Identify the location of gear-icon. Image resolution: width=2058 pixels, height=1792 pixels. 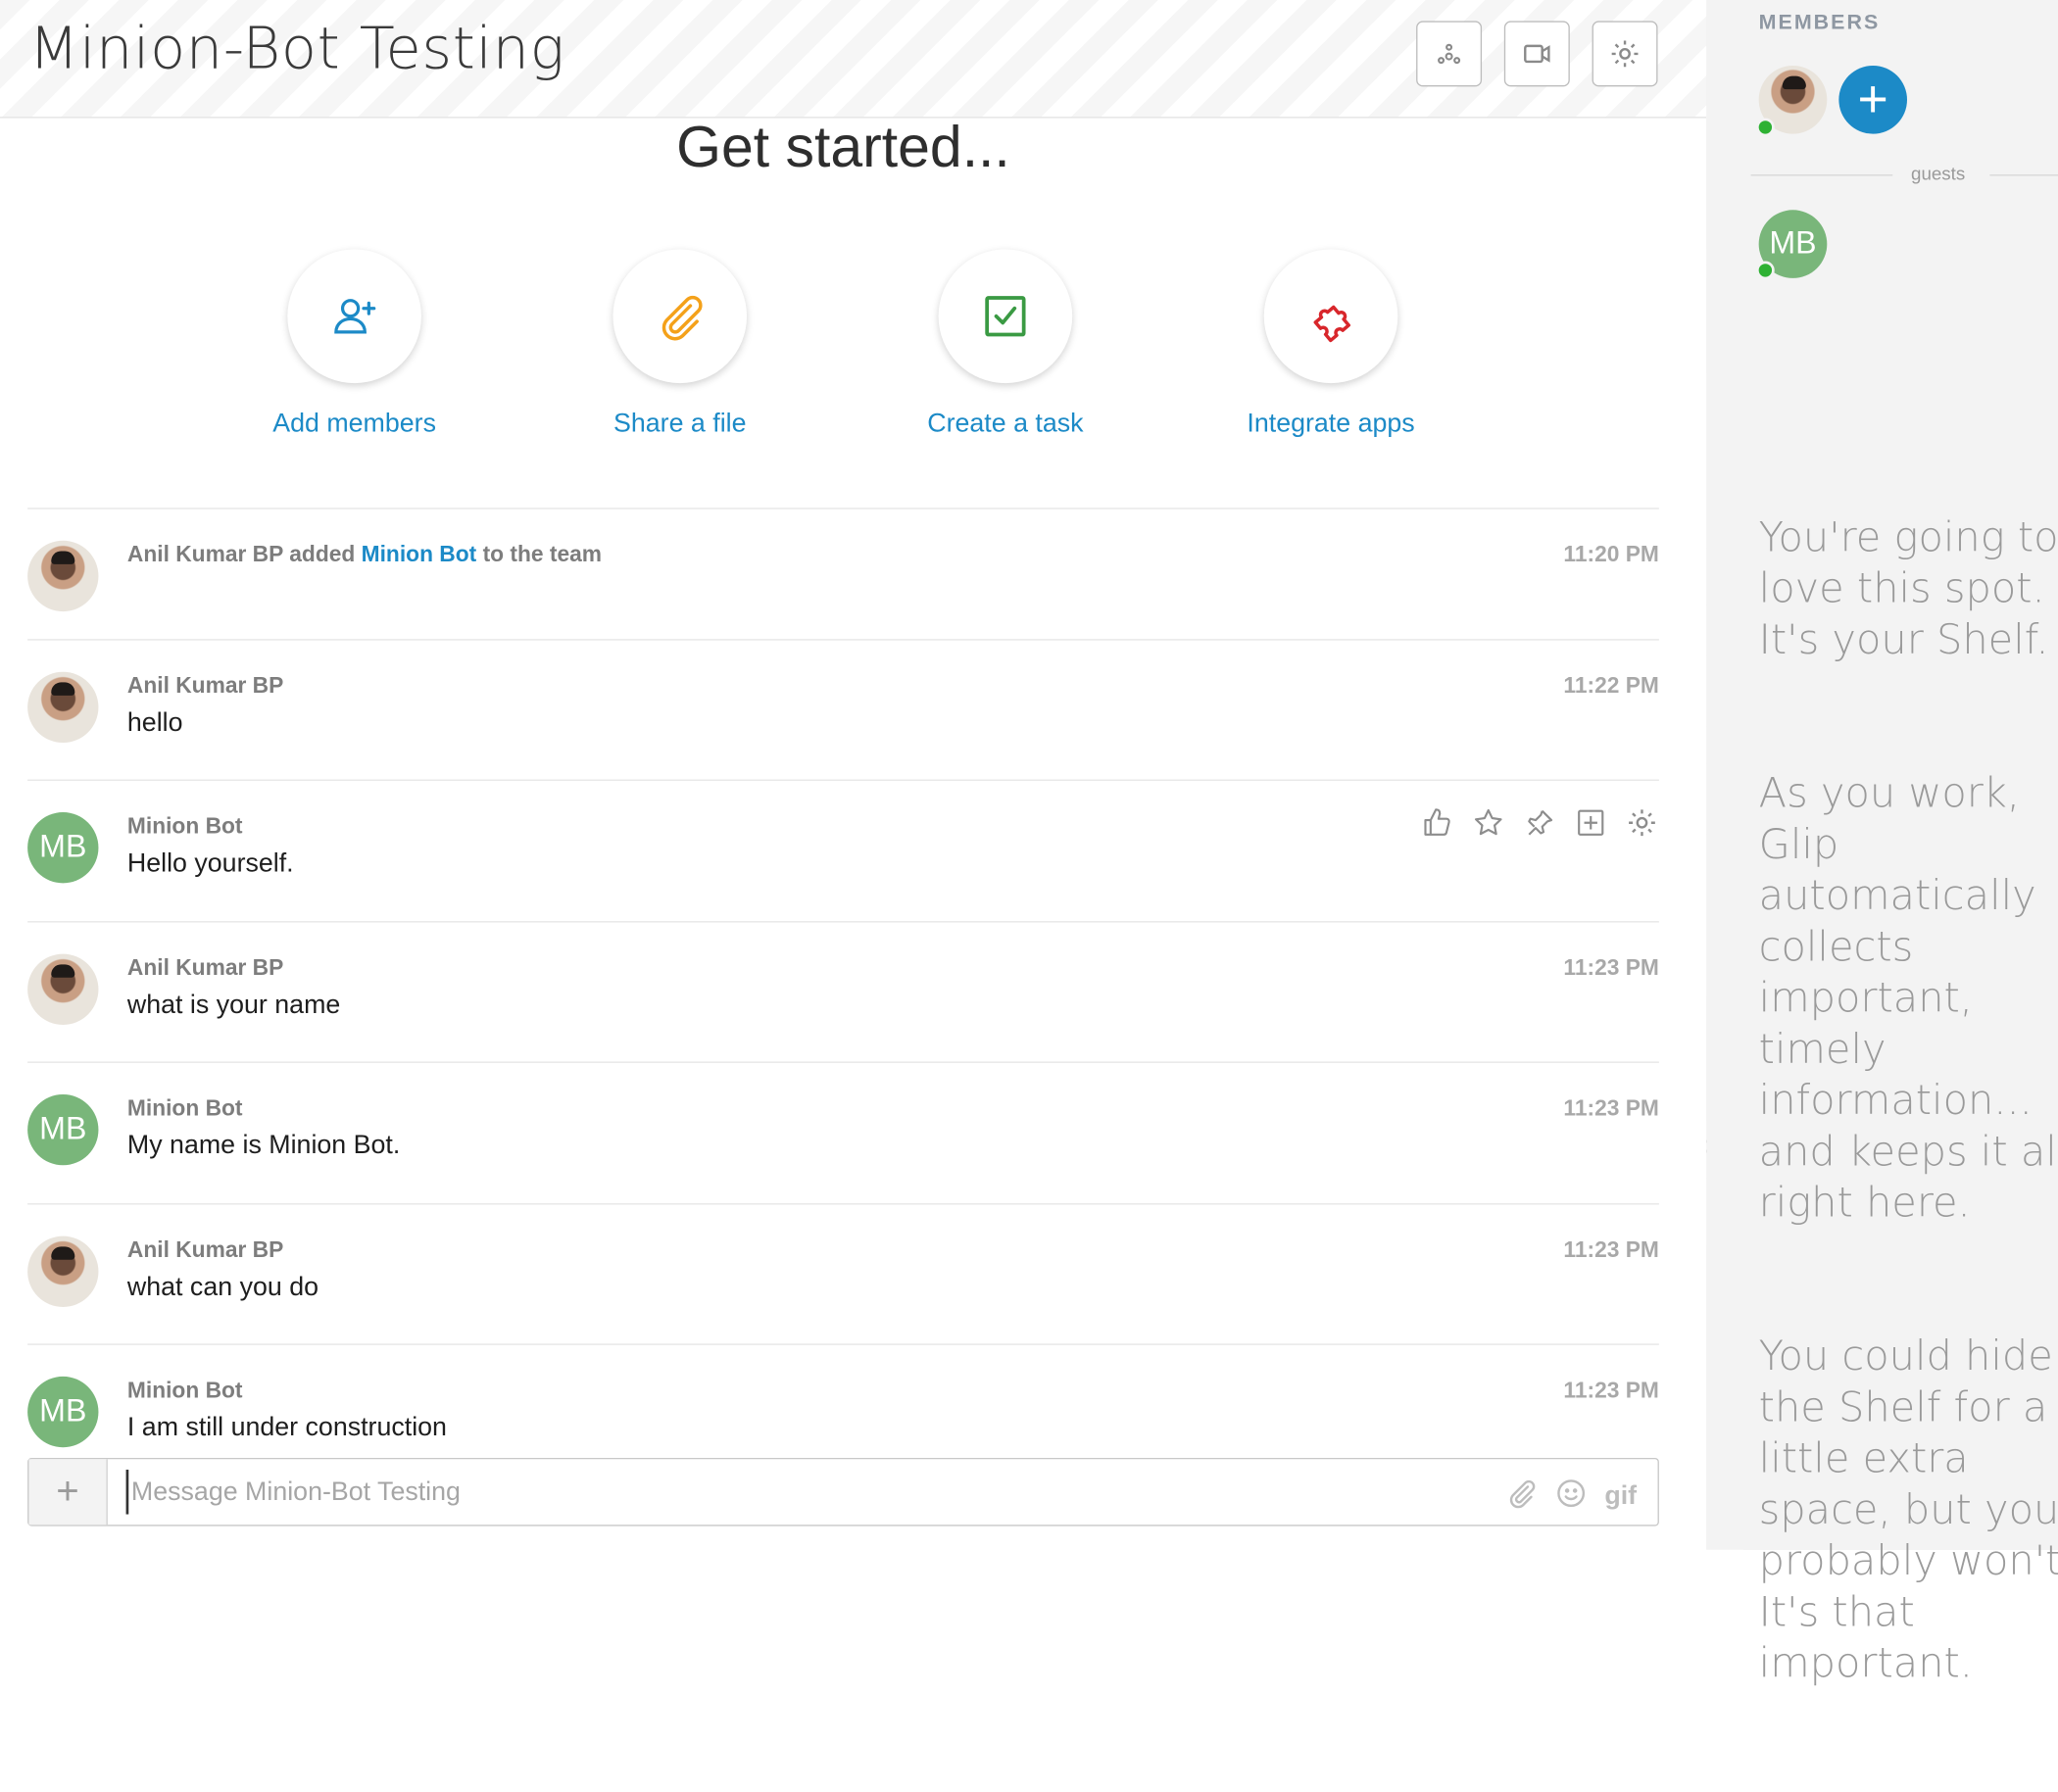
(1641, 822).